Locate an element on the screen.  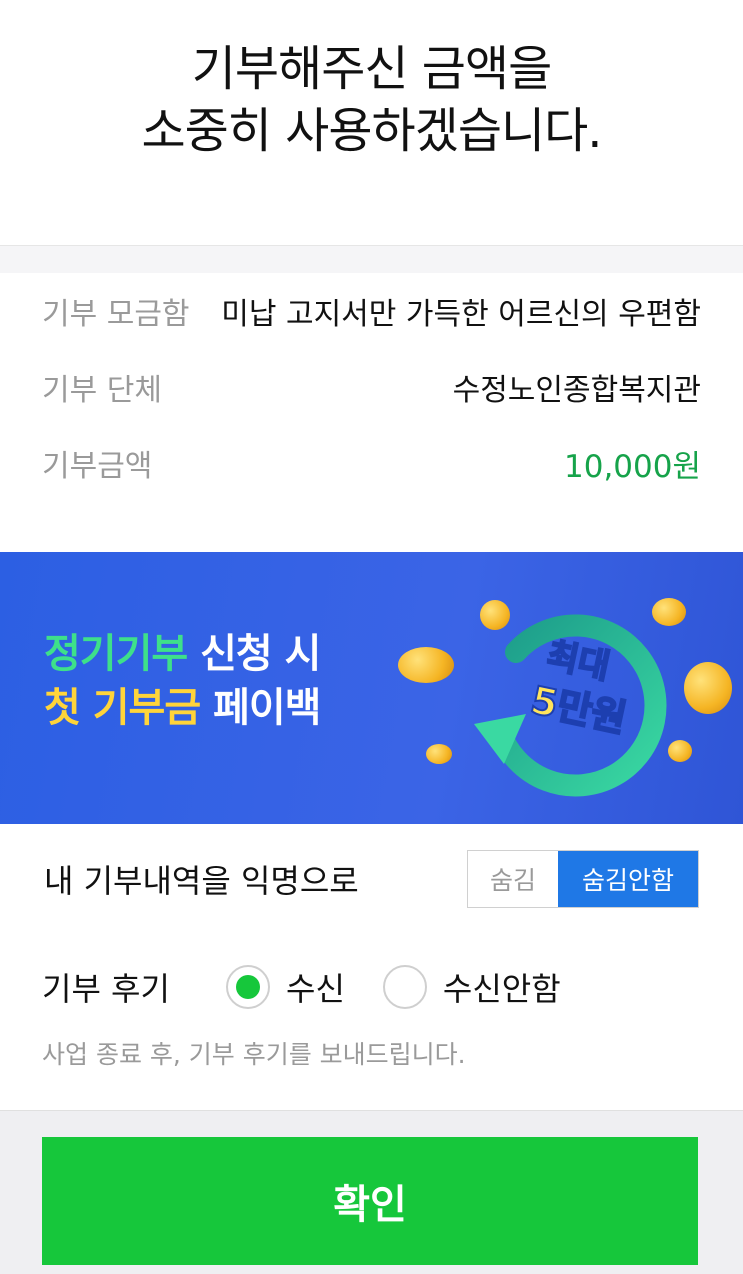
anonymous-label: 내 기부내역을 익명으로 is located at coordinates (201, 881).